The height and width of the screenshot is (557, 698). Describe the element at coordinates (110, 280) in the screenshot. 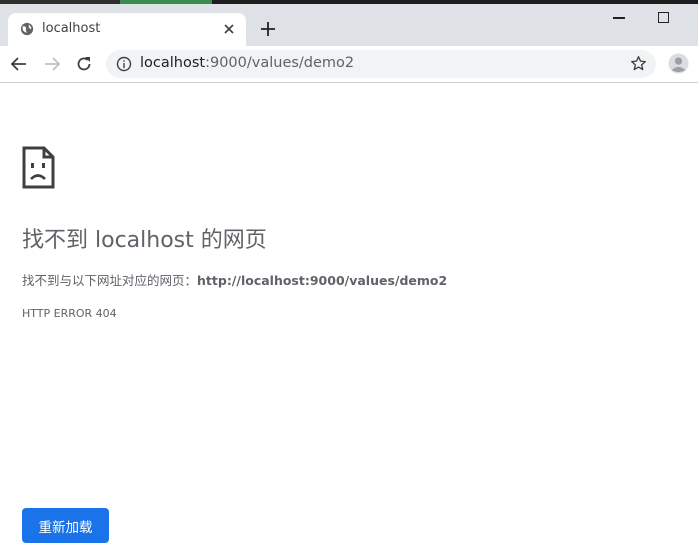

I see `error-description-prefix: 找不到与以下网址对应的网页：` at that location.